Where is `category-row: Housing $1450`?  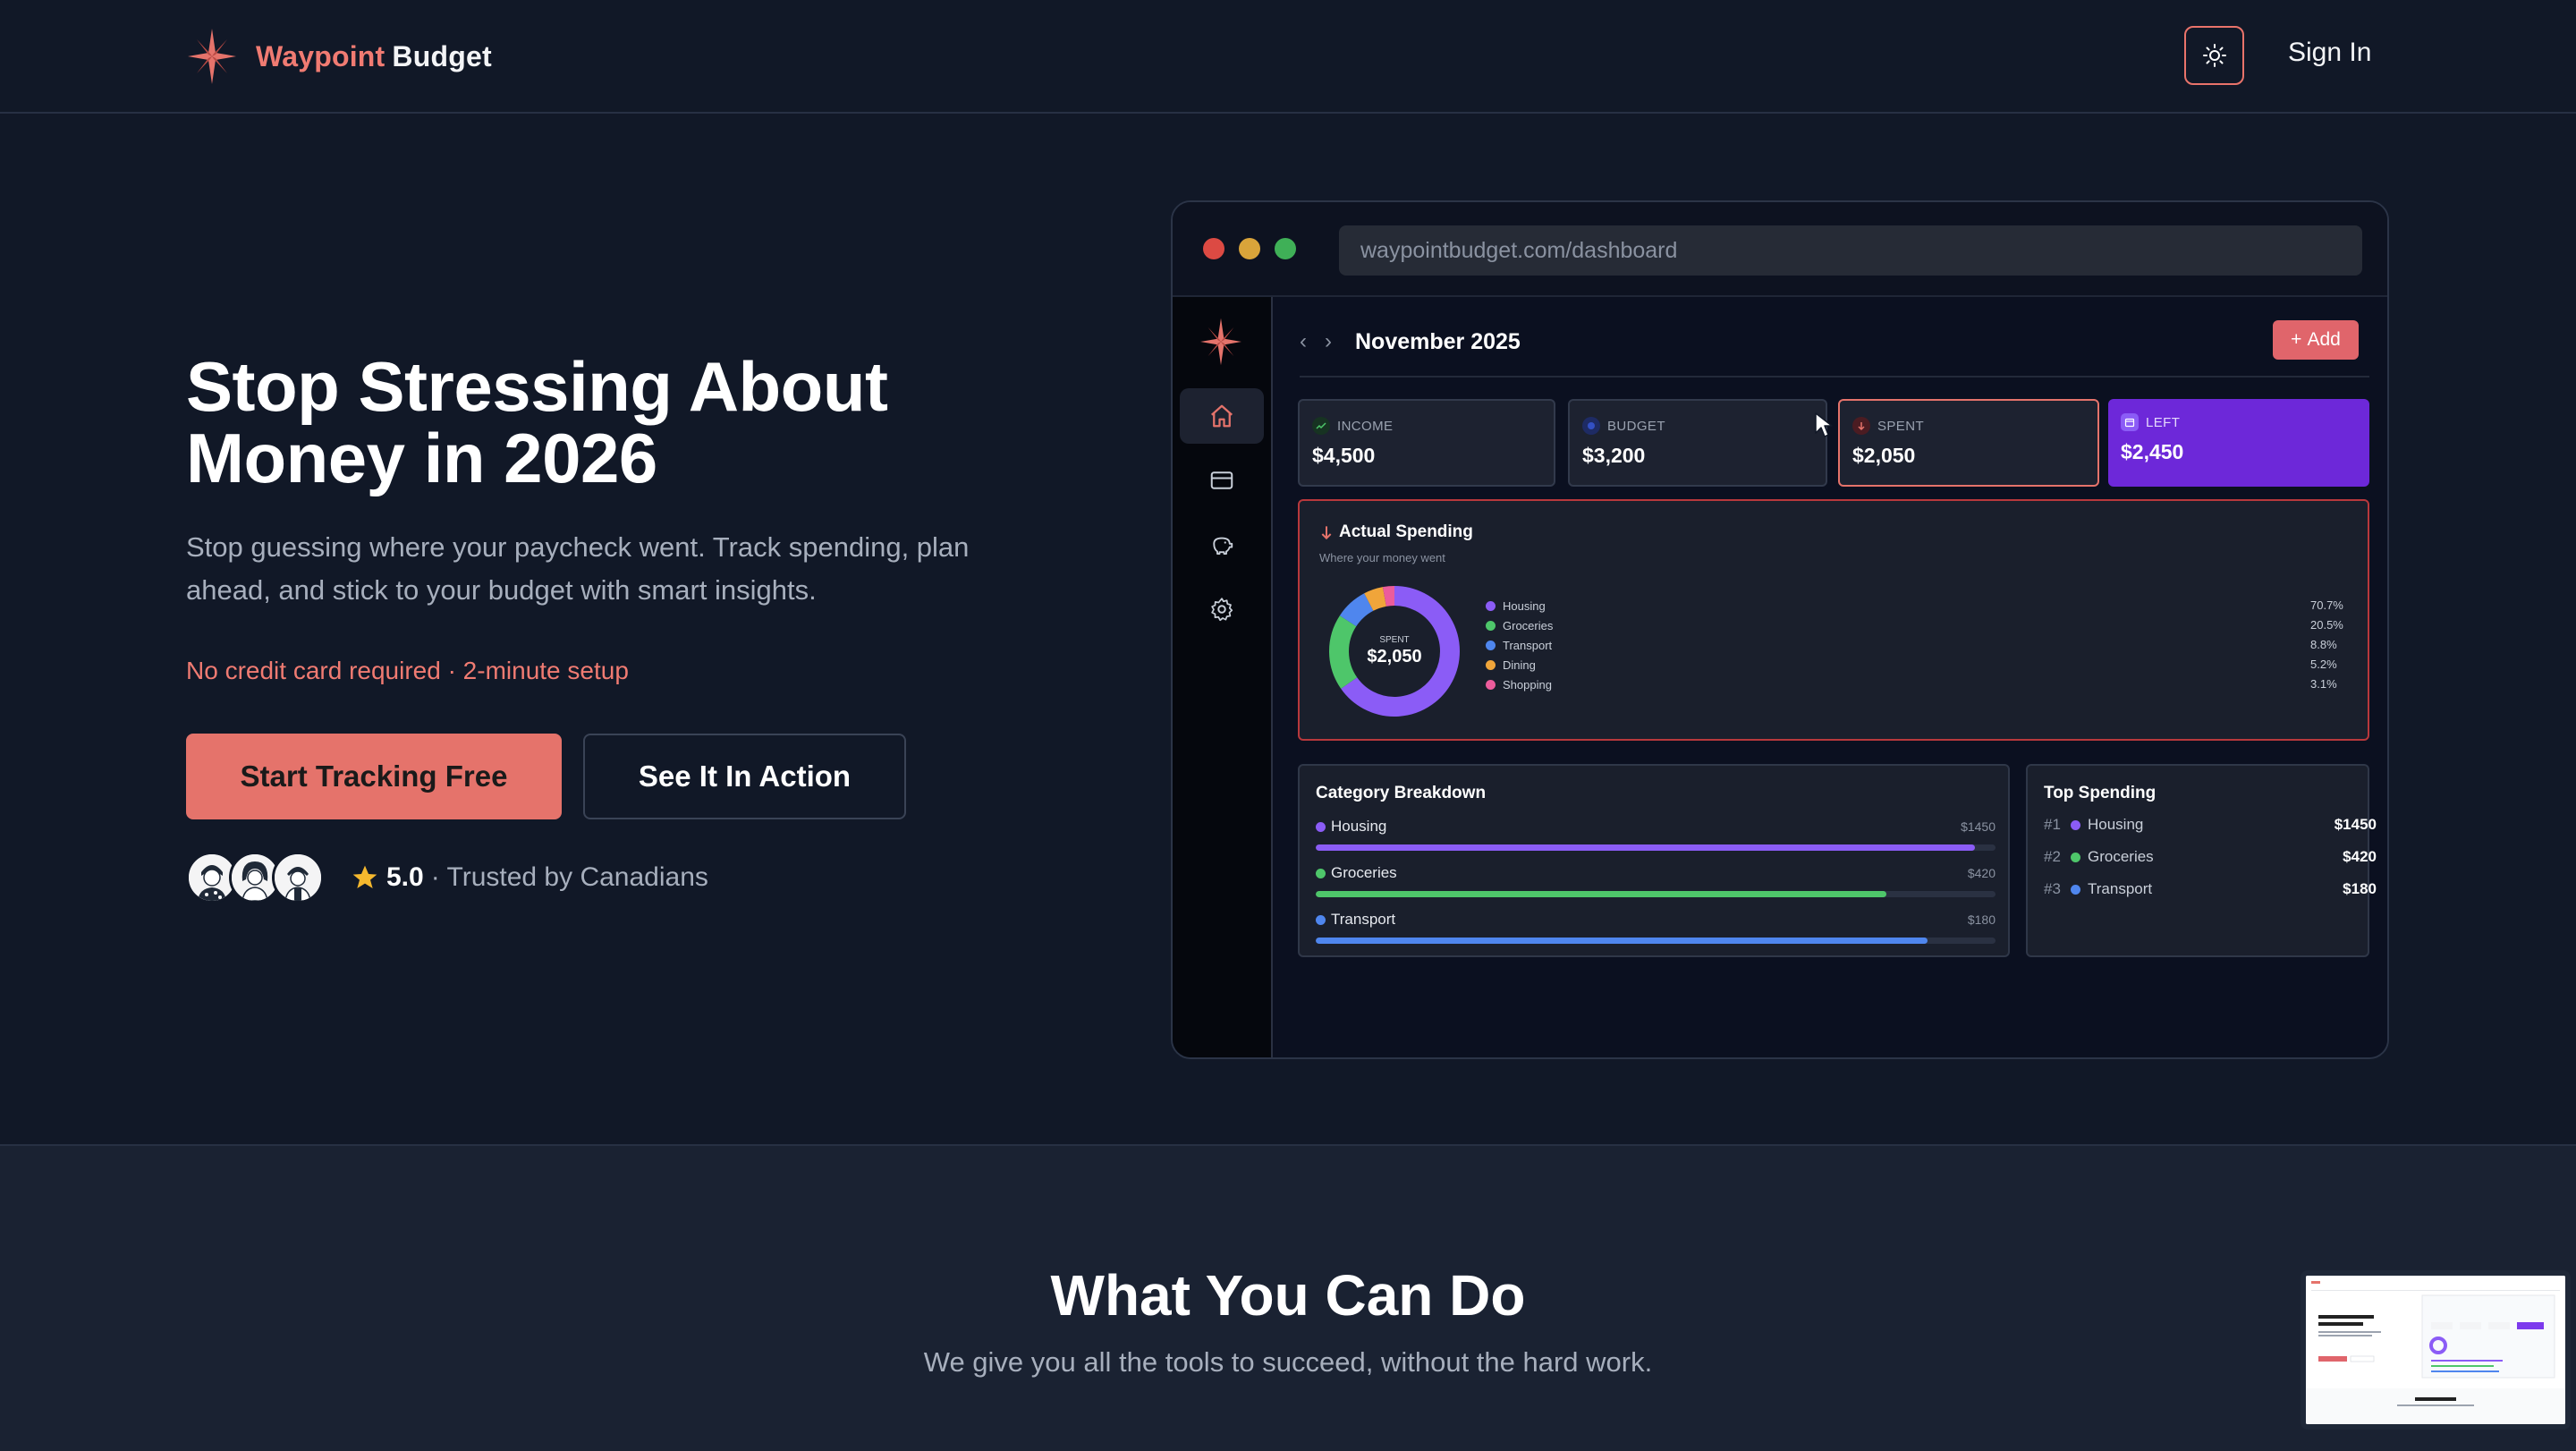
category-row: Housing $1450 is located at coordinates (1656, 834).